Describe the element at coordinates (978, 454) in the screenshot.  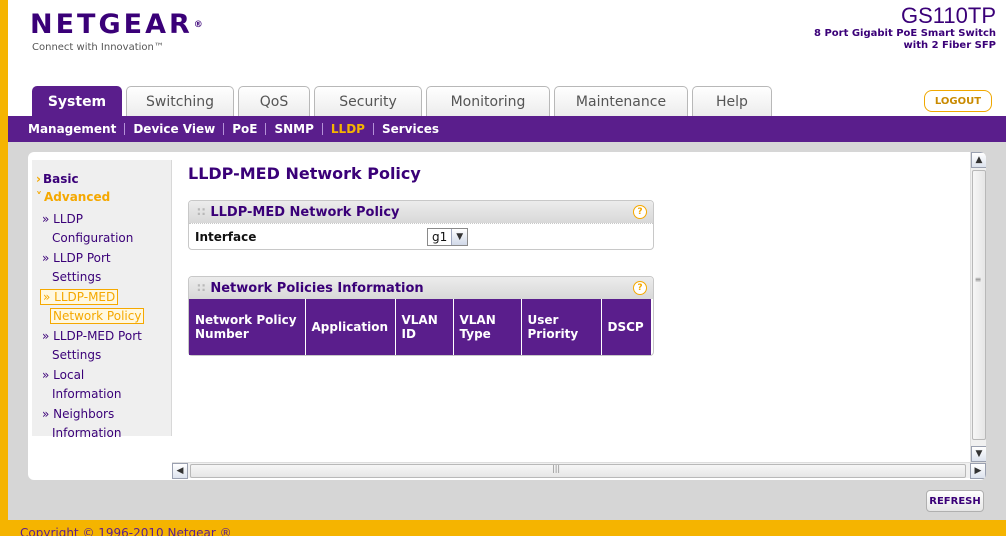
I see `scroll-down-icon: ▼` at that location.